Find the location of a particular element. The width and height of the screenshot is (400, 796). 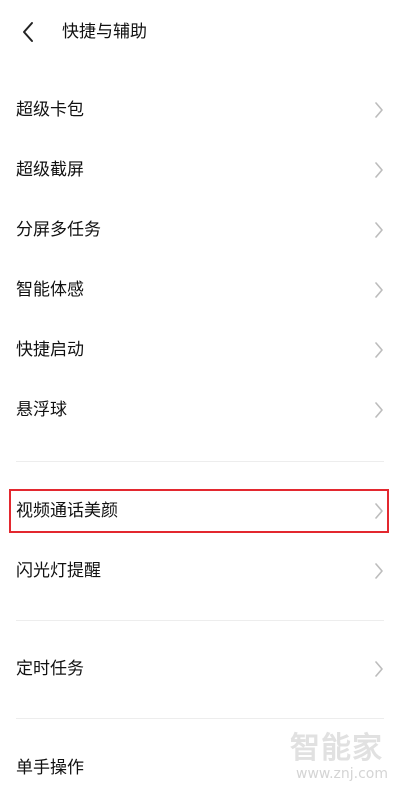

settings-item-super-screenshot: 超级截屏 is located at coordinates (200, 170).